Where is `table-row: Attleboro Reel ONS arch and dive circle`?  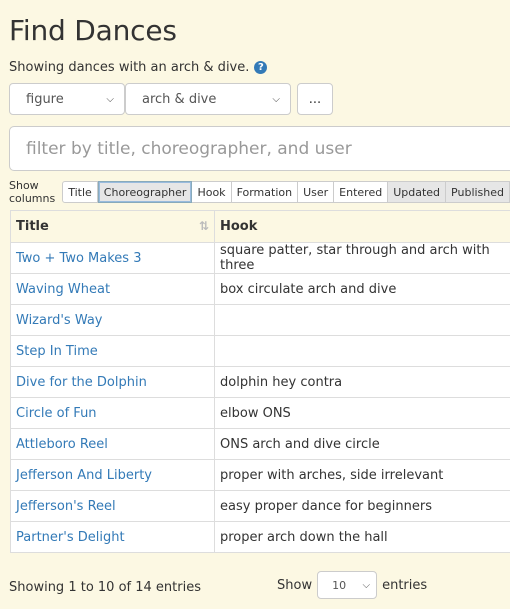
table-row: Attleboro Reel ONS arch and dive circle is located at coordinates (260, 444).